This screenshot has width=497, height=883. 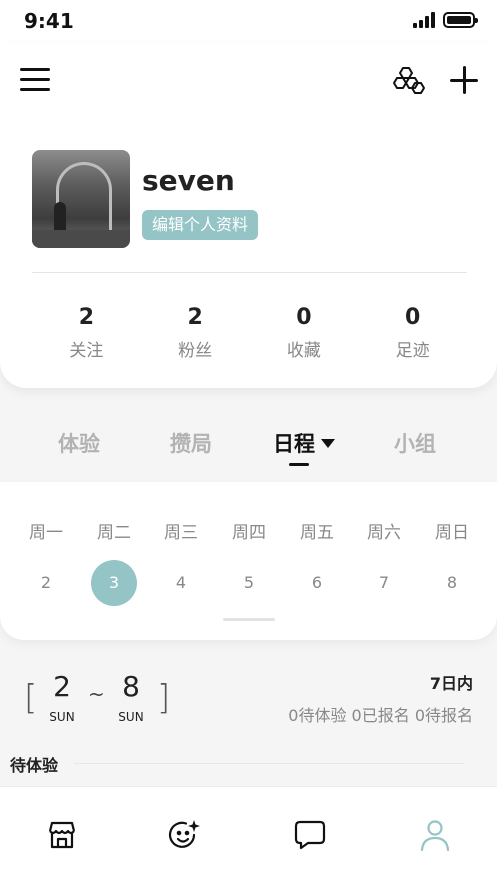 I want to click on day-cell-selected: 3, so click(x=114, y=583).